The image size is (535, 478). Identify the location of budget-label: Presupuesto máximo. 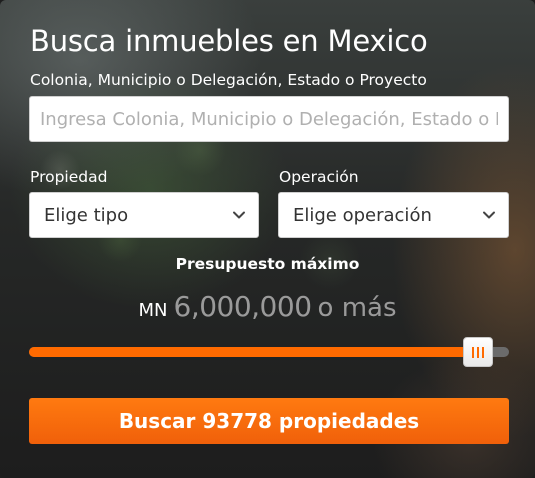
(267, 264).